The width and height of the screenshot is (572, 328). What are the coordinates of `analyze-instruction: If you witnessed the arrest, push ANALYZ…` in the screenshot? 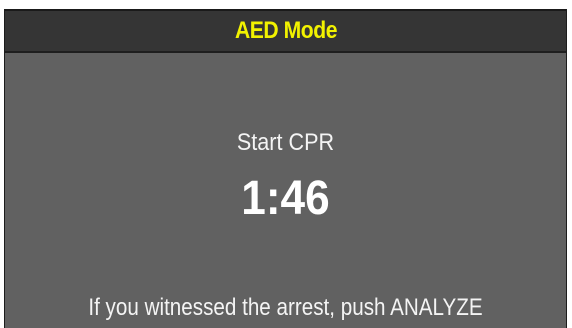 It's located at (285, 307).